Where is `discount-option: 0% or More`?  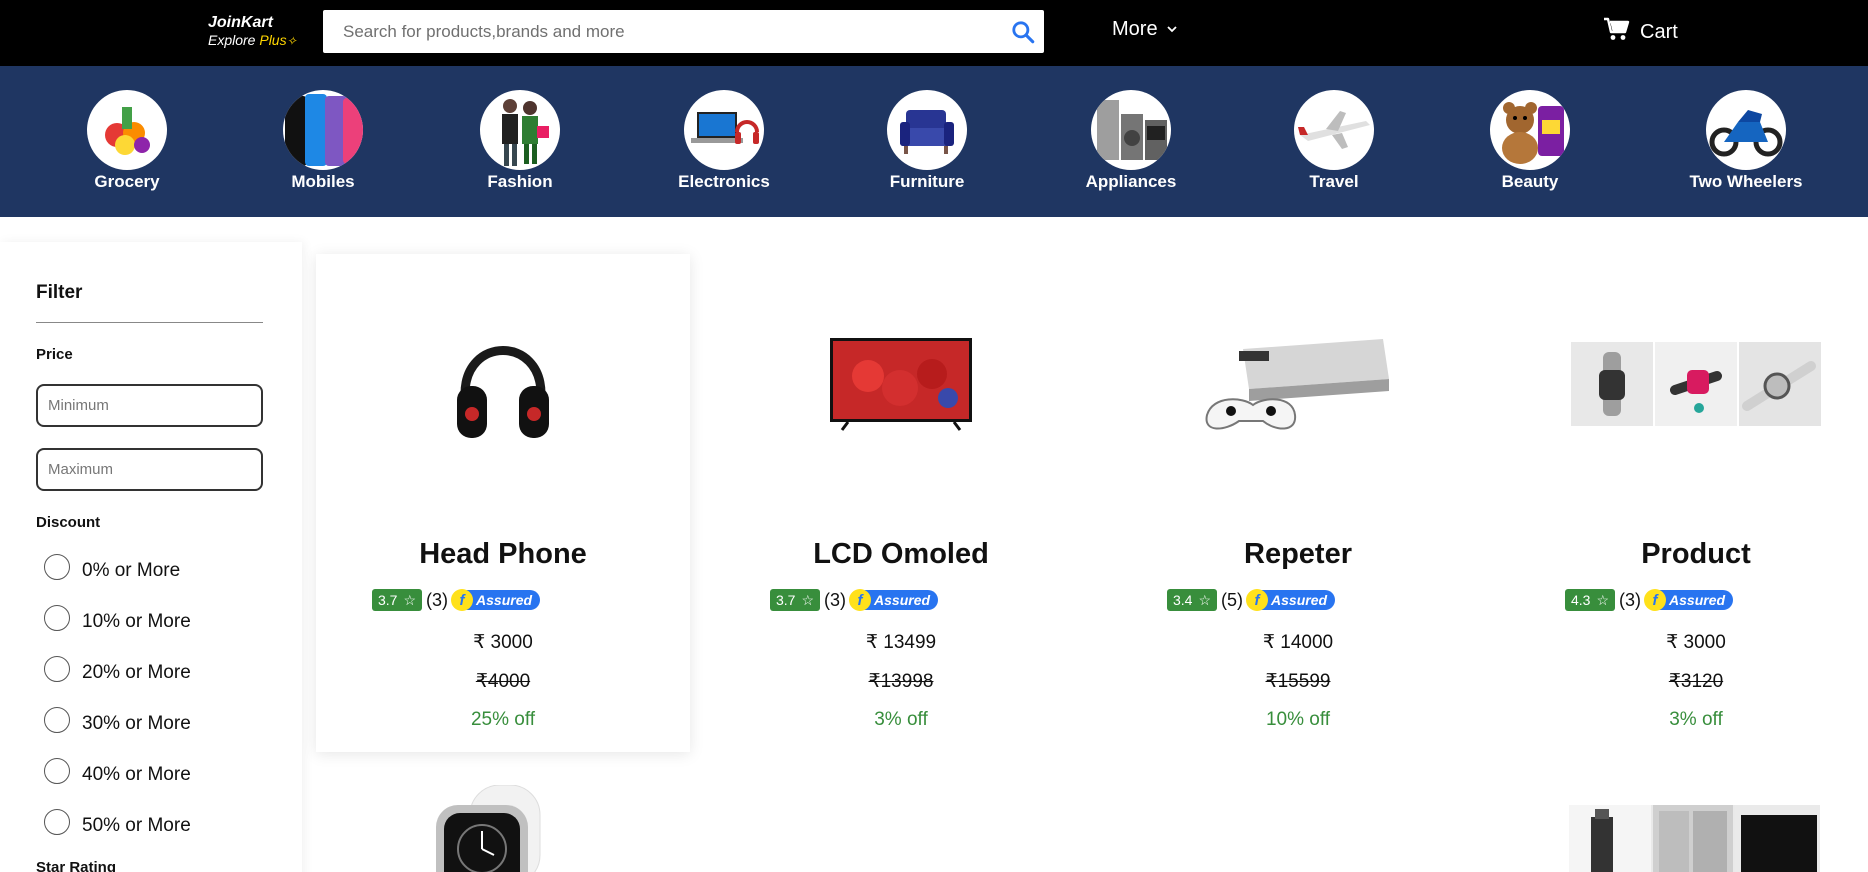 discount-option: 0% or More is located at coordinates (112, 567).